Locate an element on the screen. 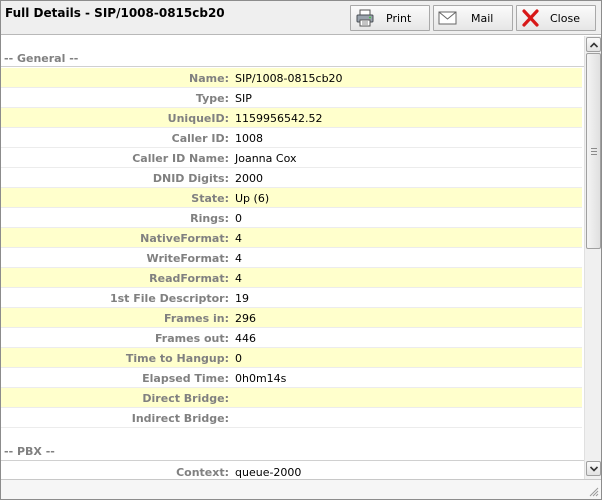 This screenshot has width=602, height=500. detail-row-native-format: NativeFormat: 4 is located at coordinates (291, 238).